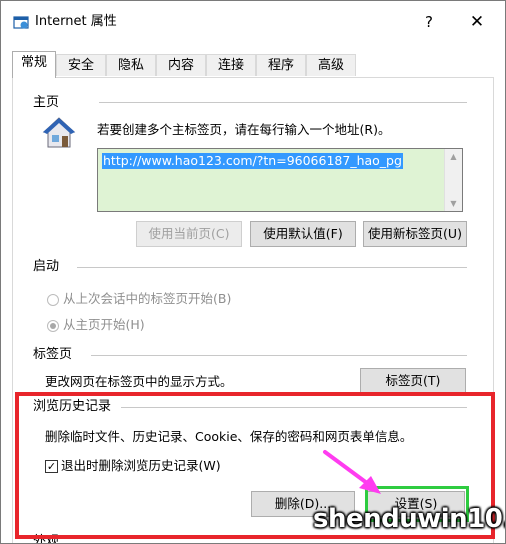  I want to click on close-icon: ✕, so click(477, 22).